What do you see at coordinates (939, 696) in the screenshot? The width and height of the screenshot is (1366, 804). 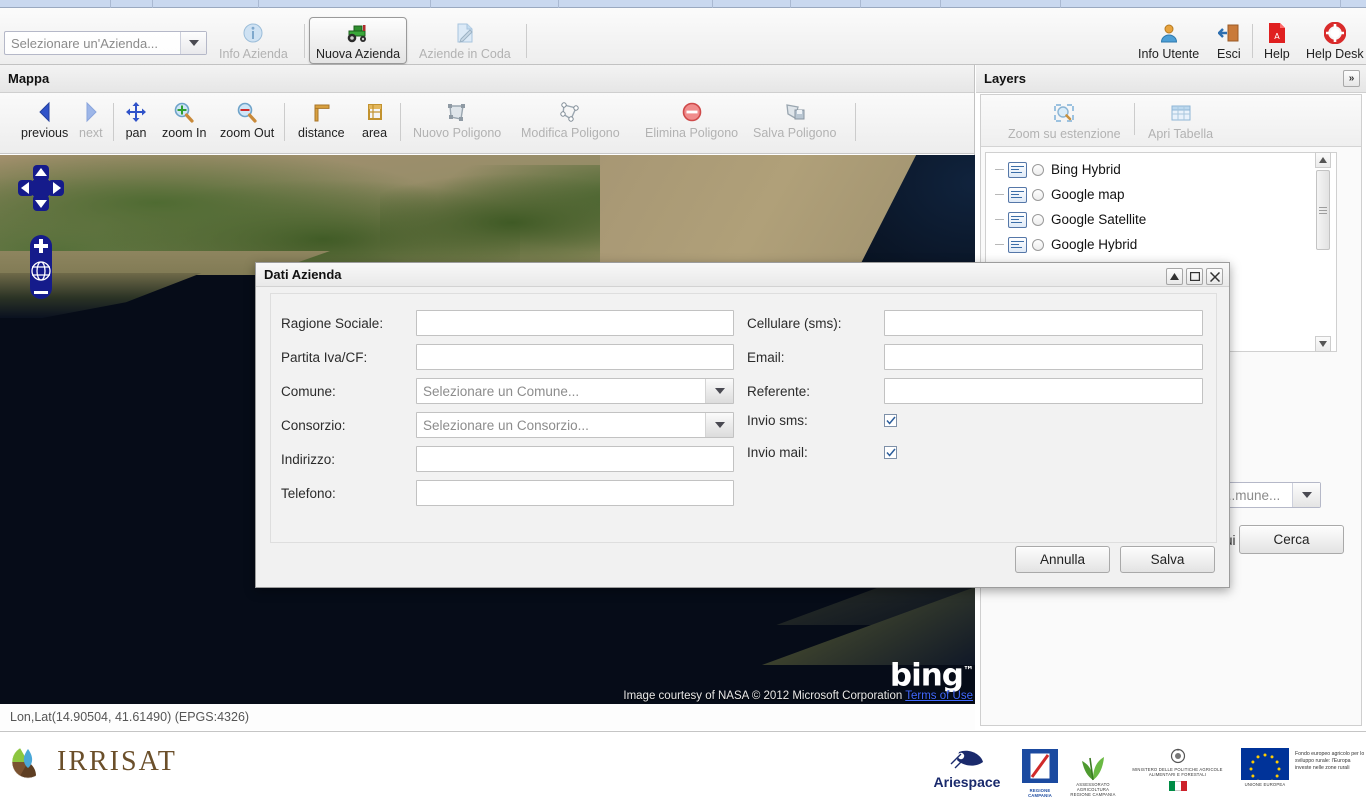 I see `terms-of-use-link: Terms of Use` at bounding box center [939, 696].